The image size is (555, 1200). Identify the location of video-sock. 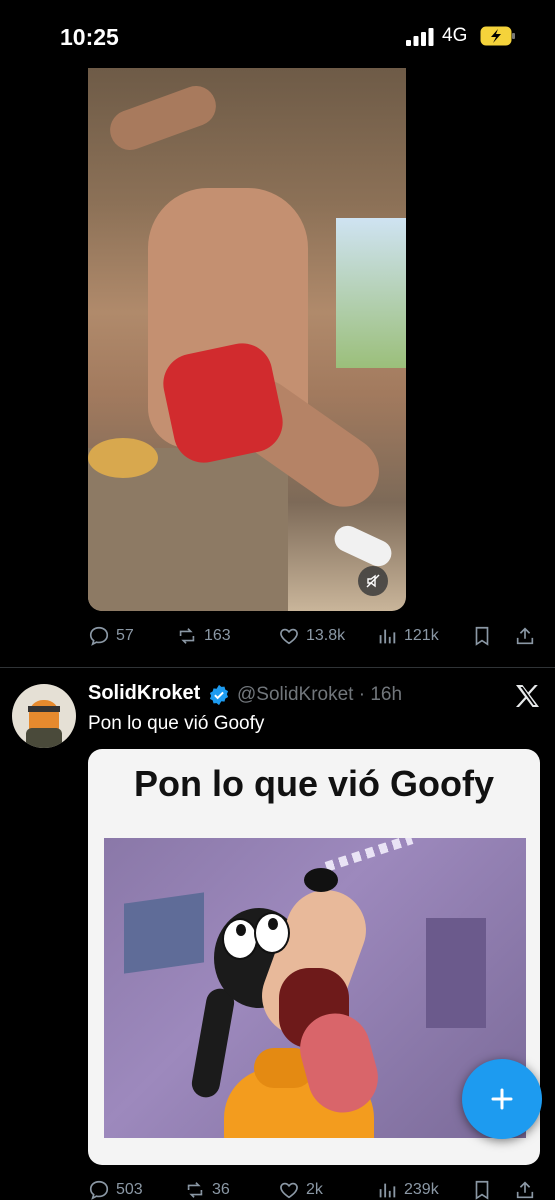
(363, 546).